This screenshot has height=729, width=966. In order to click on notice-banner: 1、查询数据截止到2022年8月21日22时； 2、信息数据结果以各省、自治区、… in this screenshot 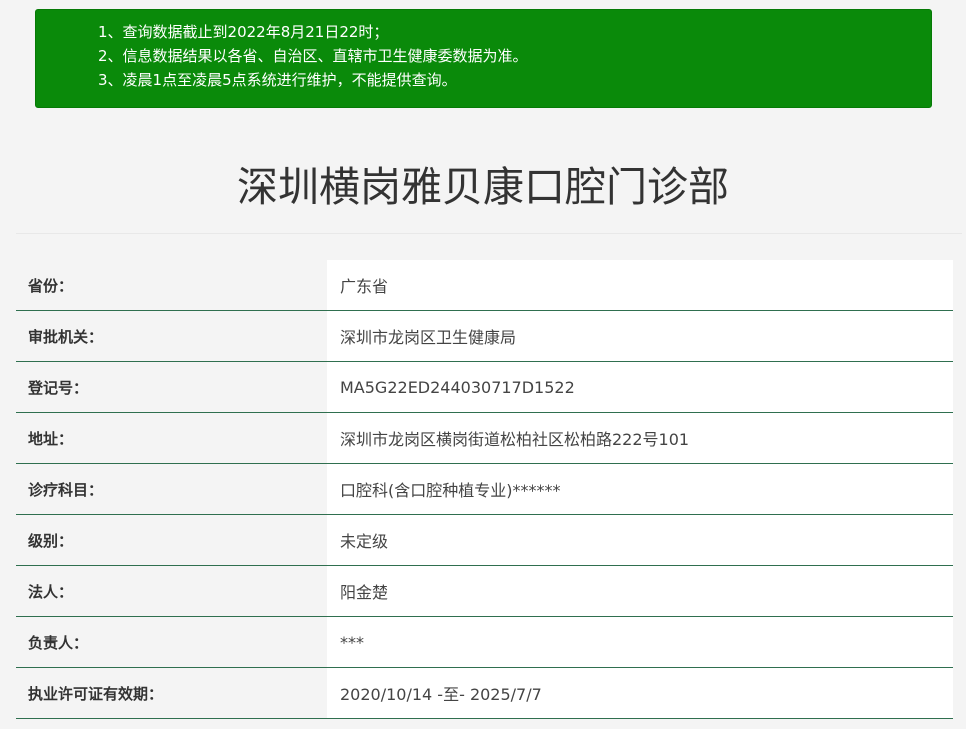, I will do `click(483, 58)`.